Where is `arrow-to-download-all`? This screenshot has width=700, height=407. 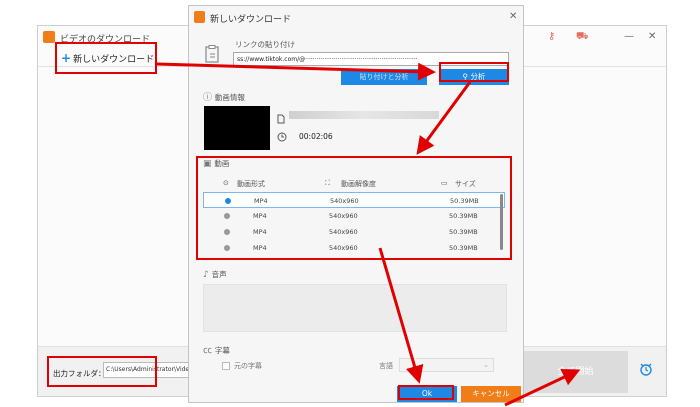
arrow-to-download-all is located at coordinates (542, 387).